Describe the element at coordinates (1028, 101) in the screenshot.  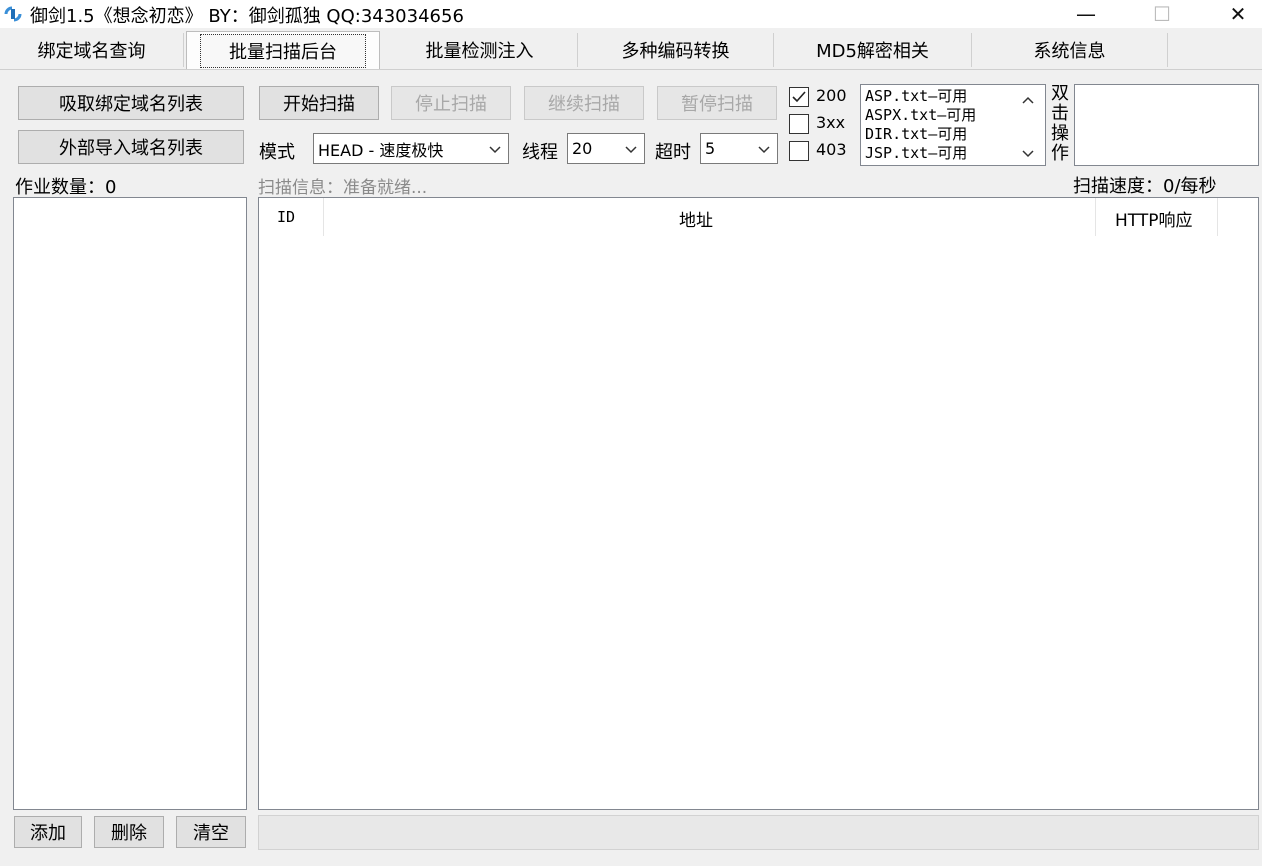
I see `scroll-up-icon` at that location.